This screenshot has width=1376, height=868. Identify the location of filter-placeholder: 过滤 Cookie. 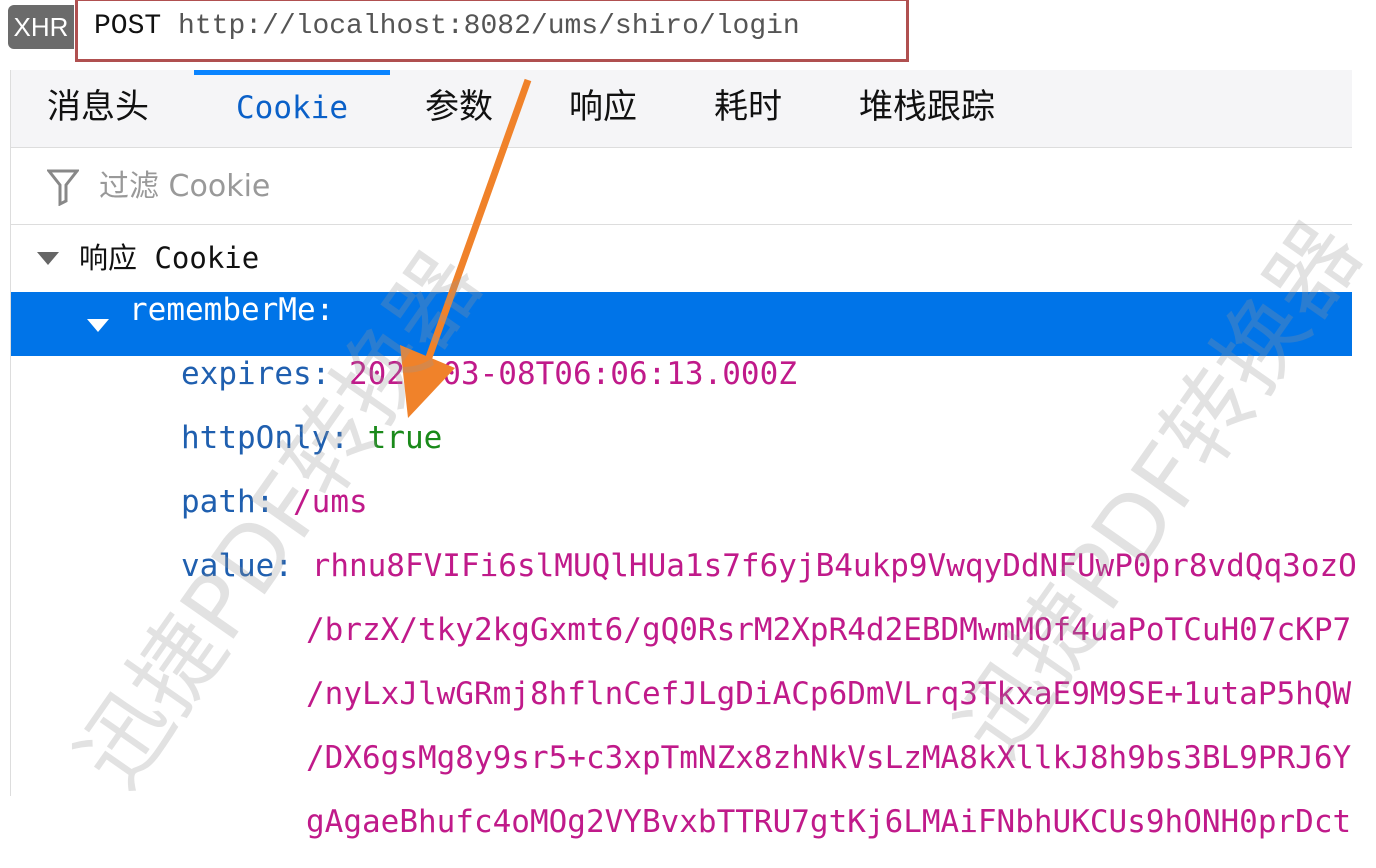
(185, 186).